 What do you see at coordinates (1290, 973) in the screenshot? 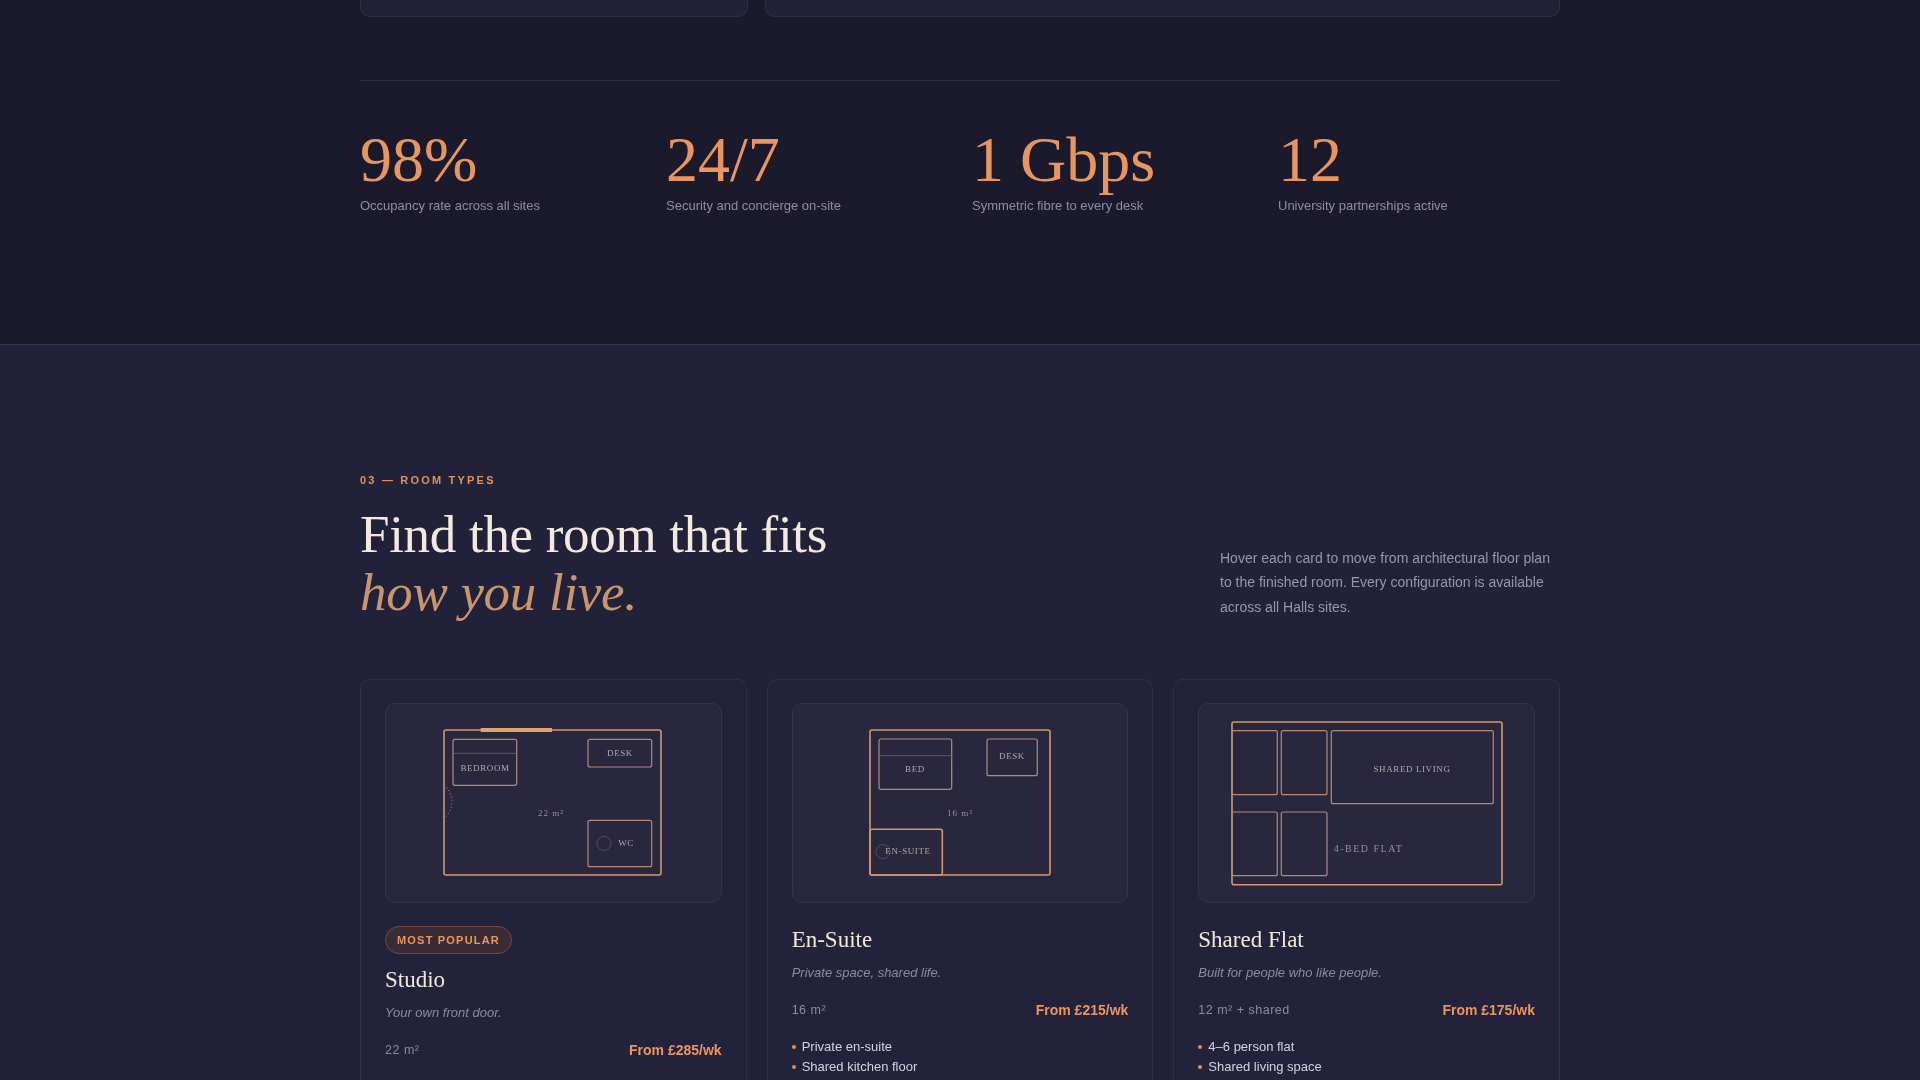
I see `room-tagline: Built for people who like people.` at bounding box center [1290, 973].